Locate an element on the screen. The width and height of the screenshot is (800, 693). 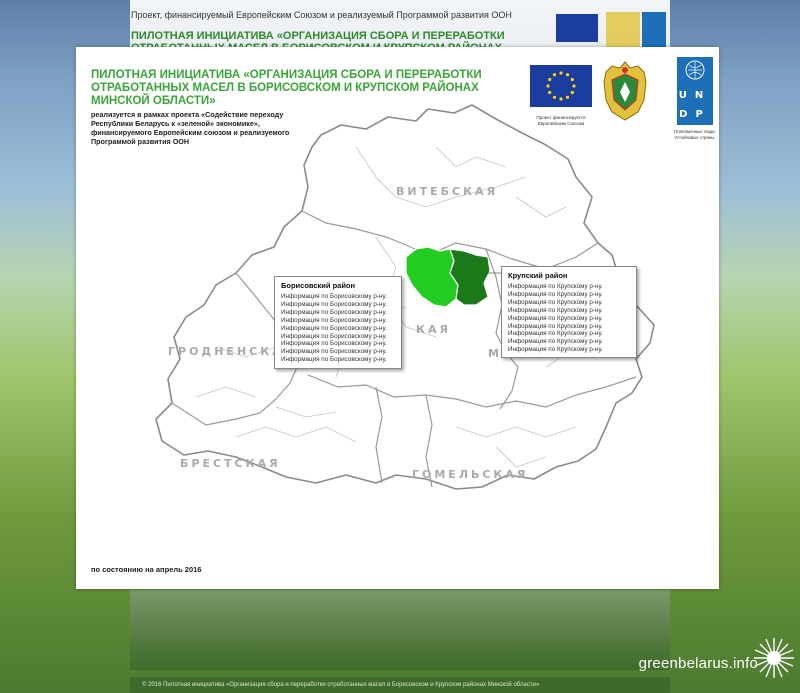
eu-caption: Проект финансируется Европейским Союзом is located at coordinates (561, 120).